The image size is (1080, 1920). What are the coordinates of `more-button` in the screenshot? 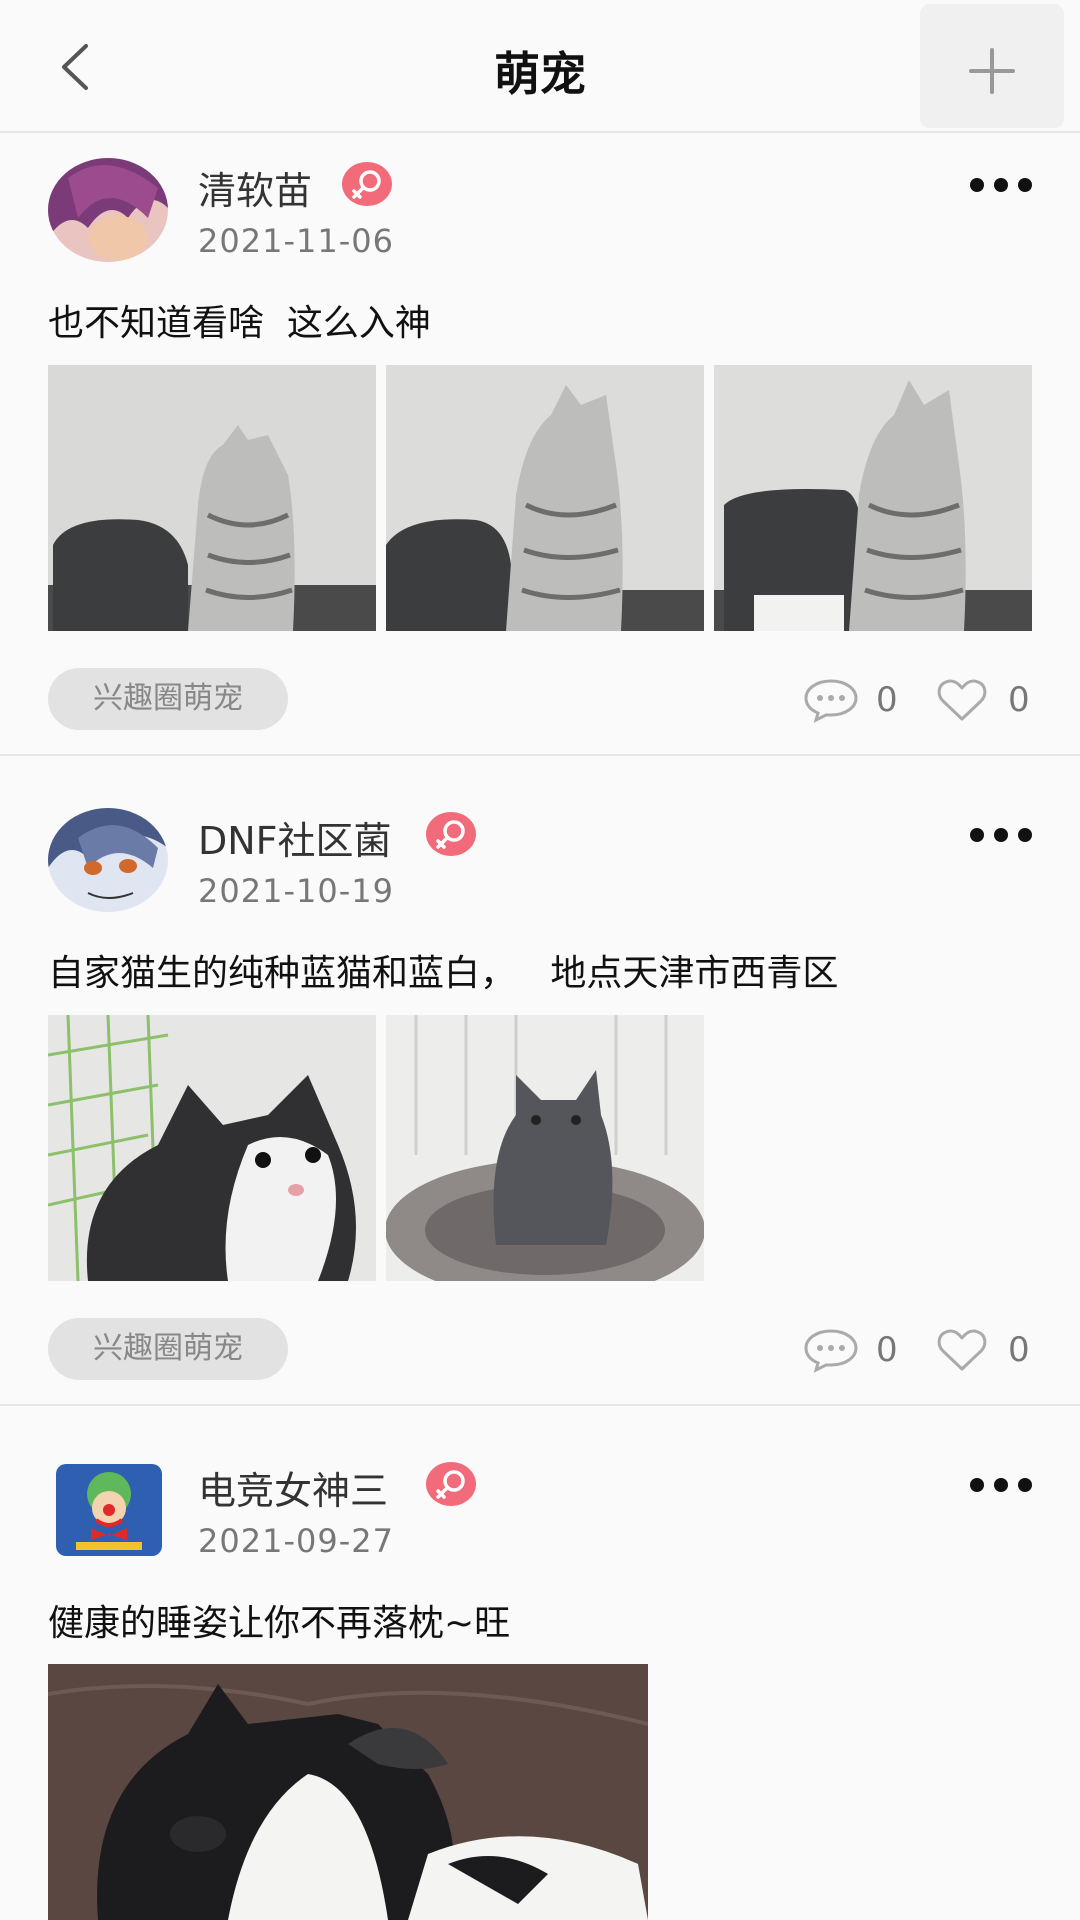 It's located at (1001, 1485).